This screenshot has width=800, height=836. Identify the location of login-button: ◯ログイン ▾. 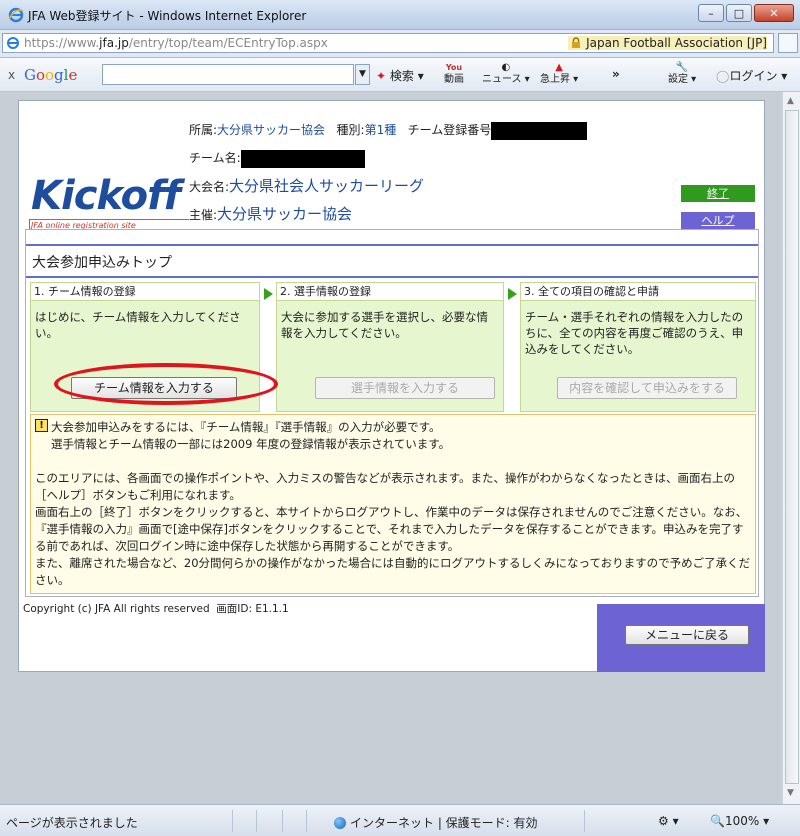
(751, 75).